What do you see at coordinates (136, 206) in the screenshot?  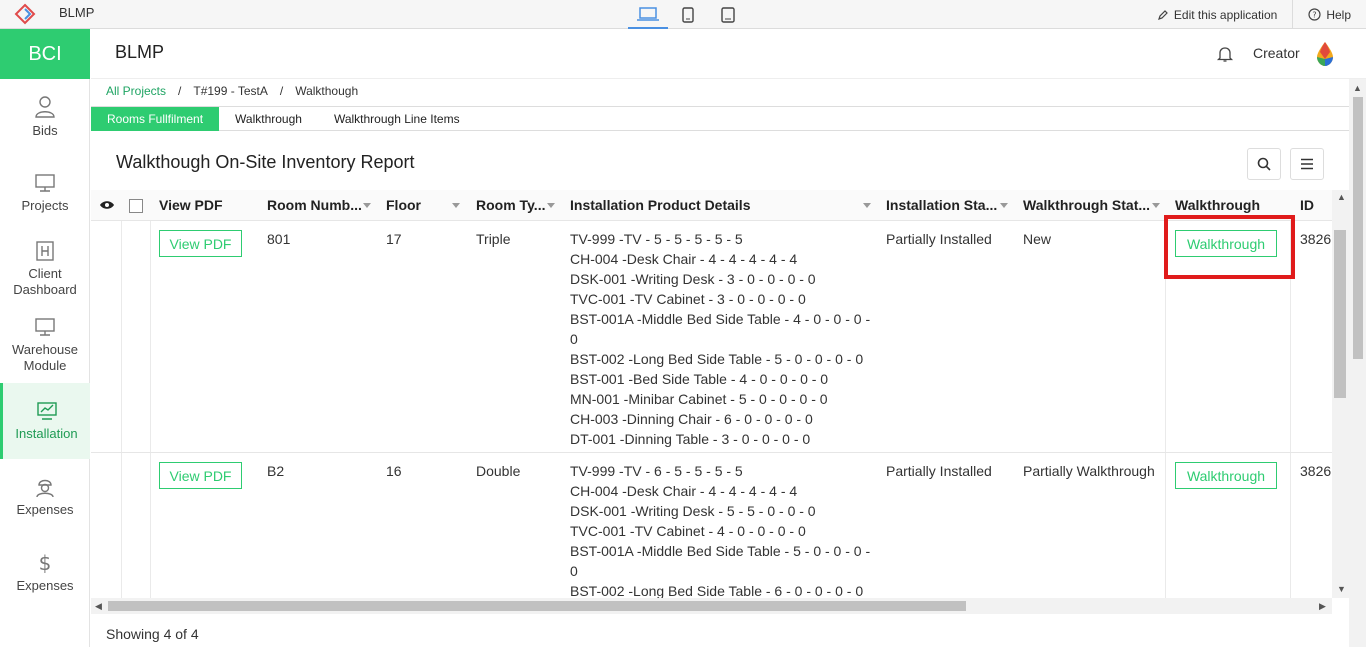 I see `select-all-checkbox` at bounding box center [136, 206].